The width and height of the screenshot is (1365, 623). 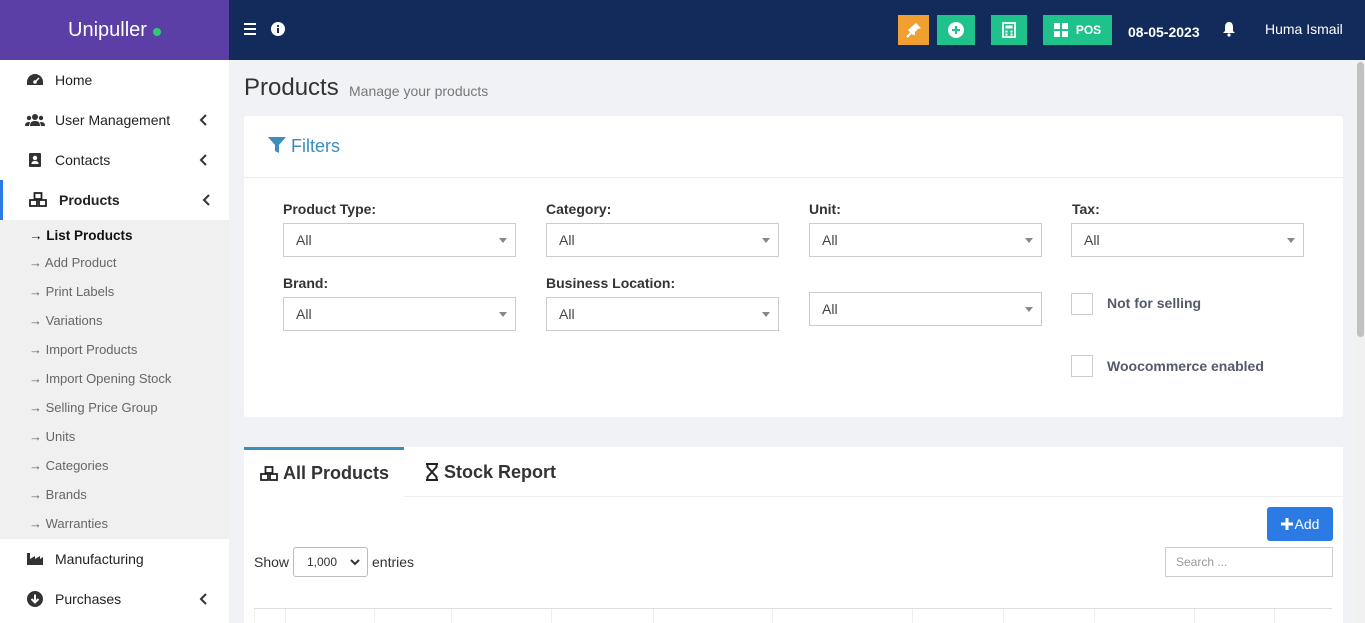 I want to click on page-scrollbar, so click(x=1360, y=341).